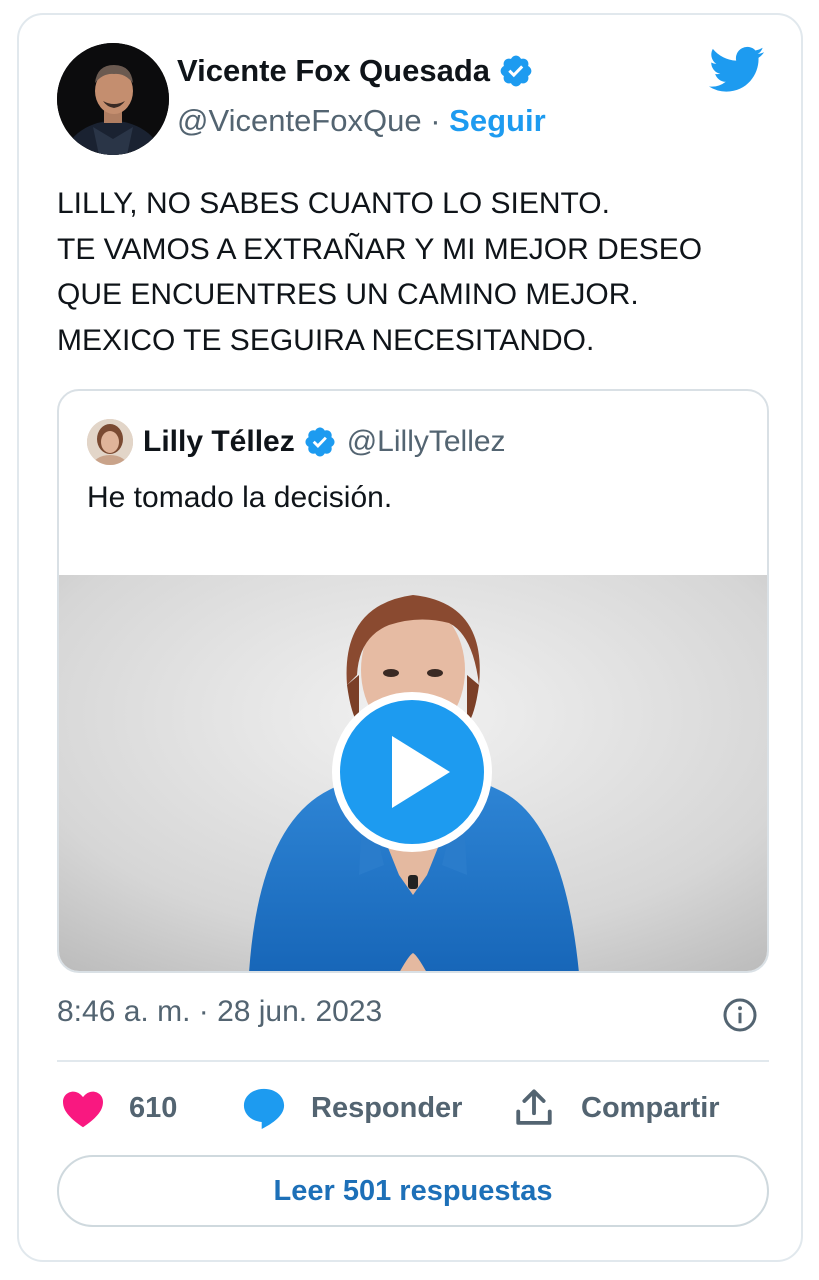 The height and width of the screenshot is (1280, 819). Describe the element at coordinates (219, 1012) in the screenshot. I see `tweet-timestamp: 8:46 a. m. · 28 jun. 2023` at that location.